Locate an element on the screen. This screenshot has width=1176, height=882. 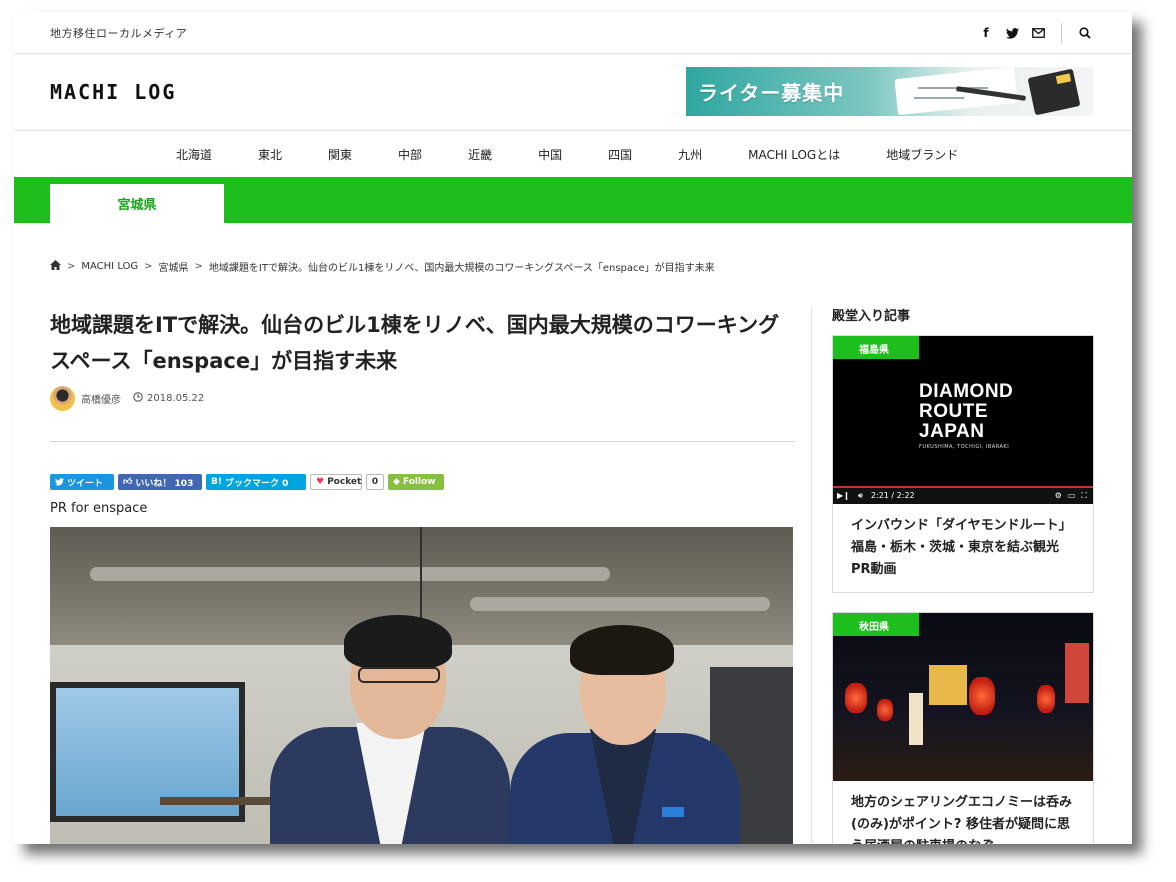
banner-text: ライター募集中 is located at coordinates (771, 93).